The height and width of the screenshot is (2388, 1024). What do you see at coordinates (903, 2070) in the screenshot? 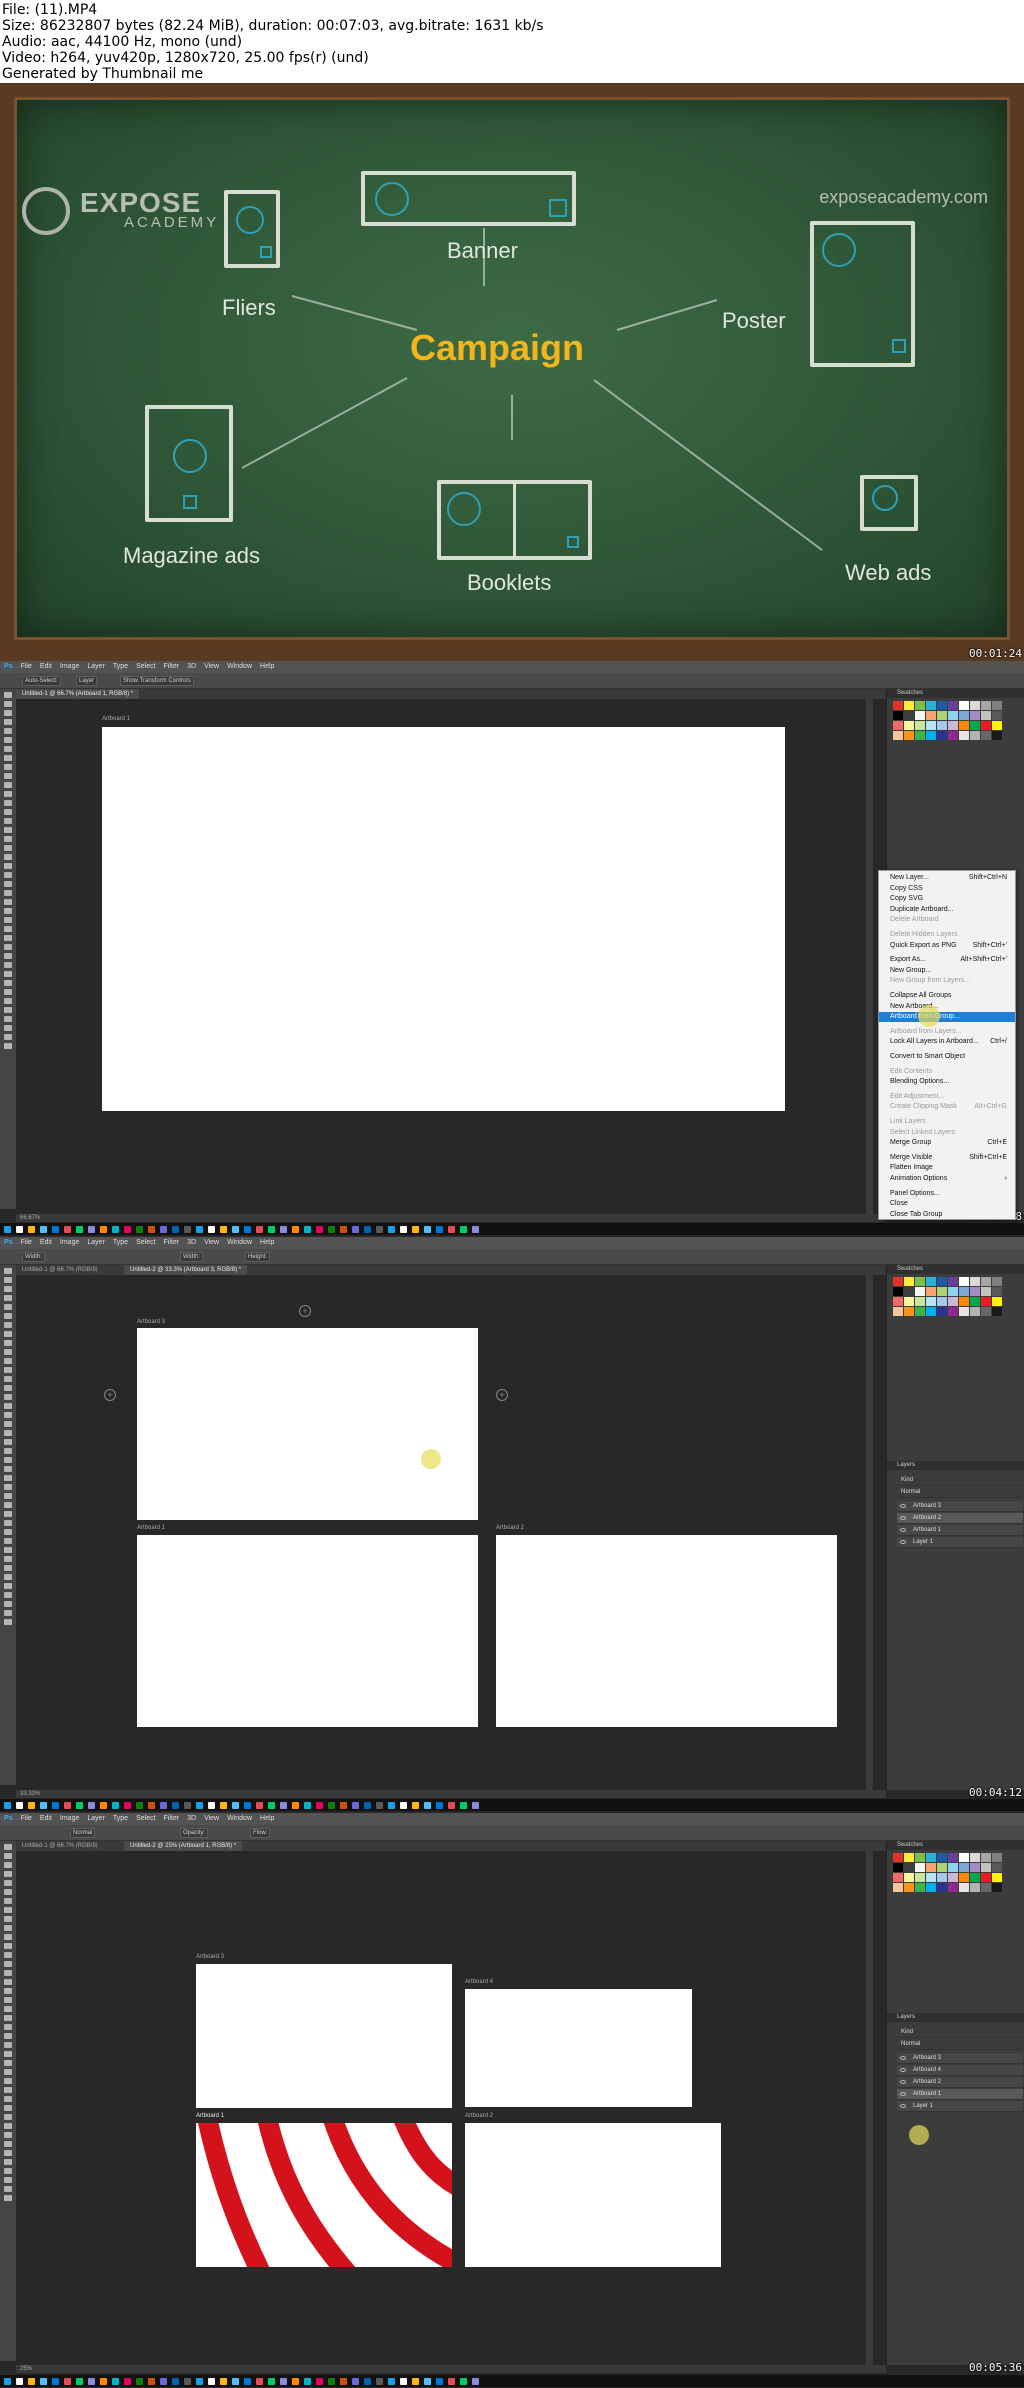
I see `eye-icon` at bounding box center [903, 2070].